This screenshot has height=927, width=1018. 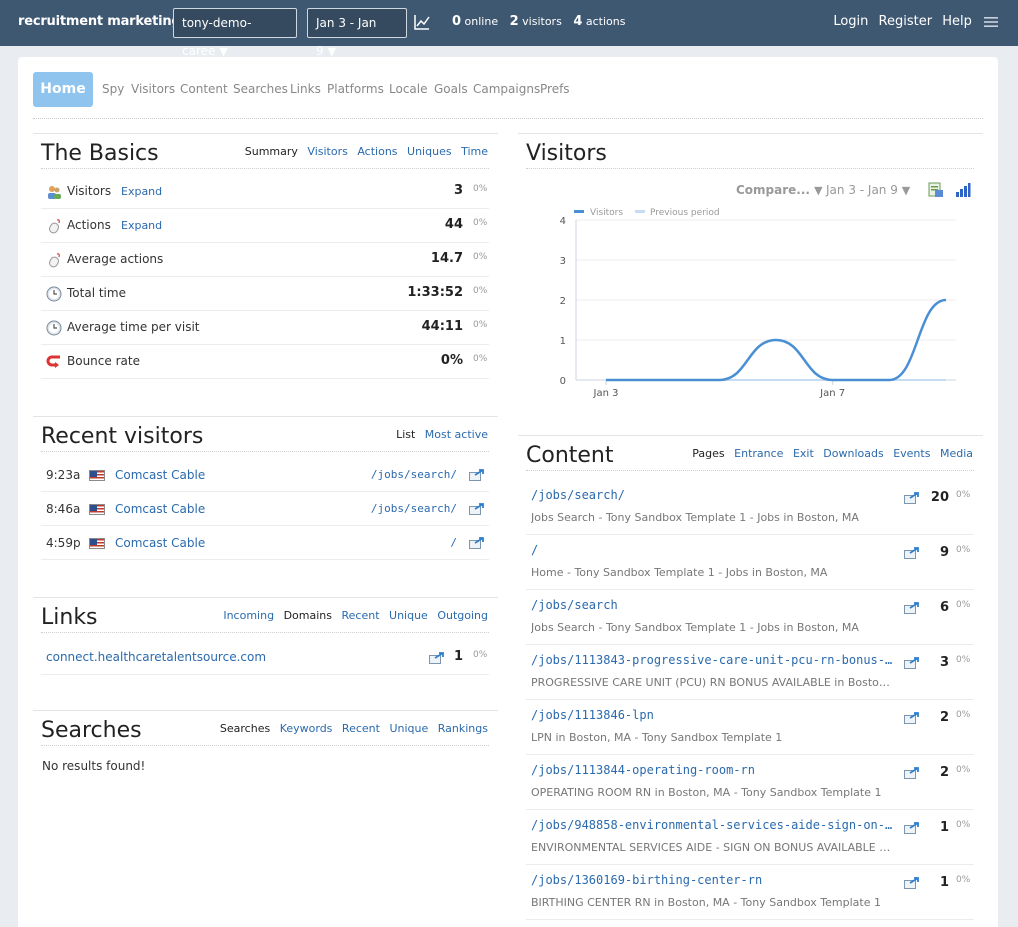 I want to click on tab-visitors: Visitors, so click(x=153, y=89).